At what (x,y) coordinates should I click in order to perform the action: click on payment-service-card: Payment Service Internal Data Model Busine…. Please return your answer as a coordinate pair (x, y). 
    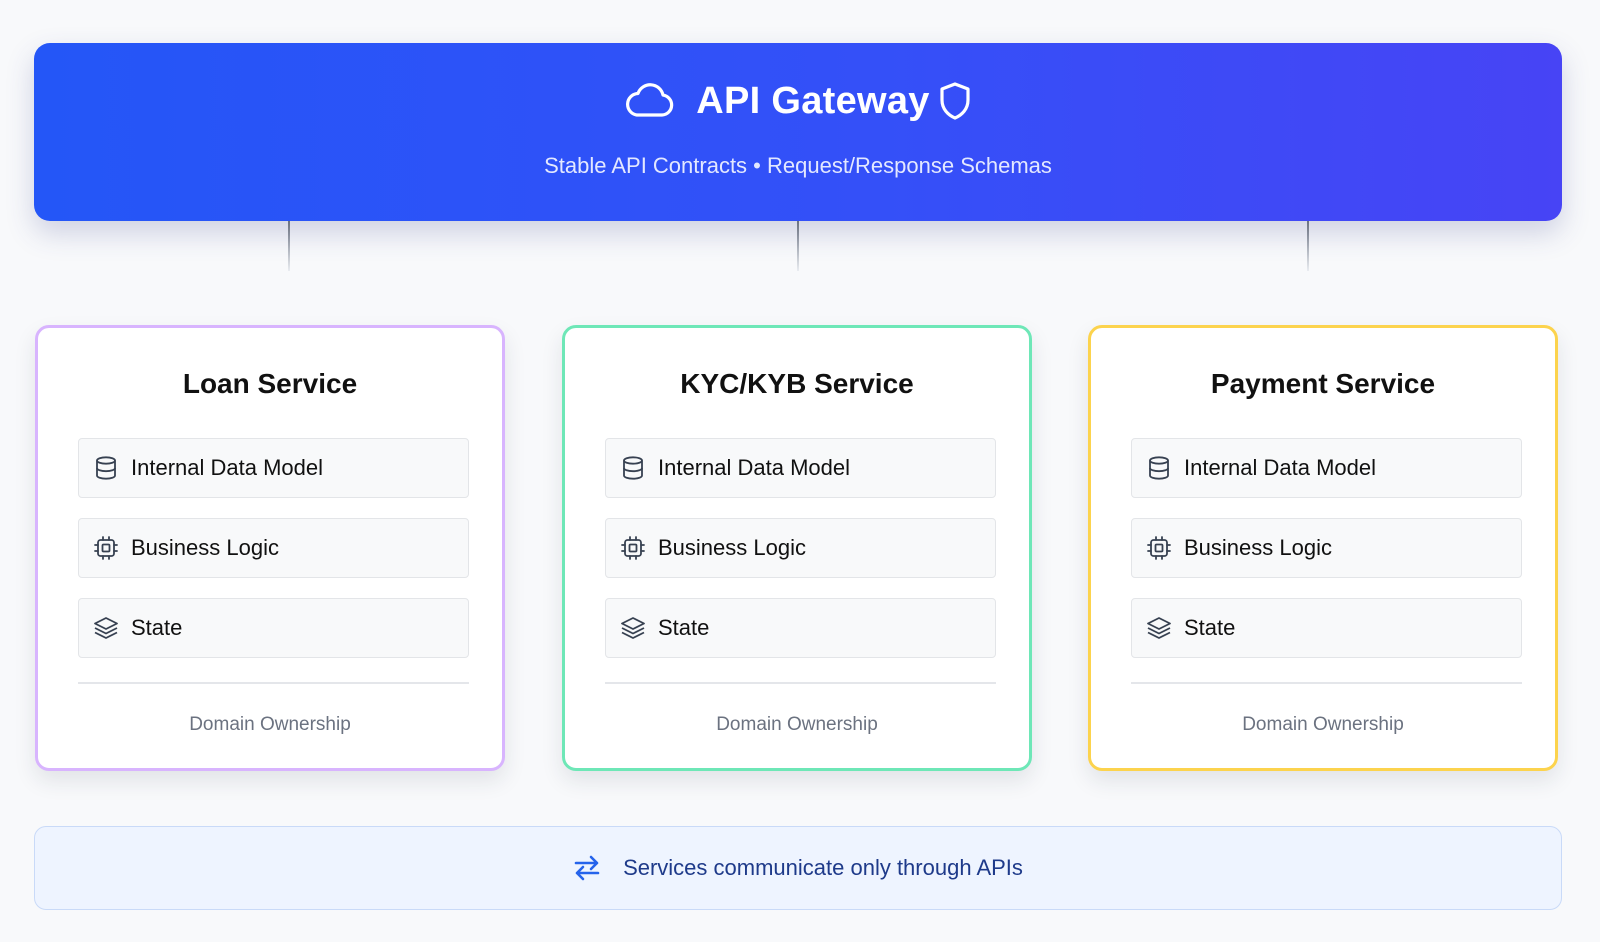
    Looking at the image, I should click on (1323, 548).